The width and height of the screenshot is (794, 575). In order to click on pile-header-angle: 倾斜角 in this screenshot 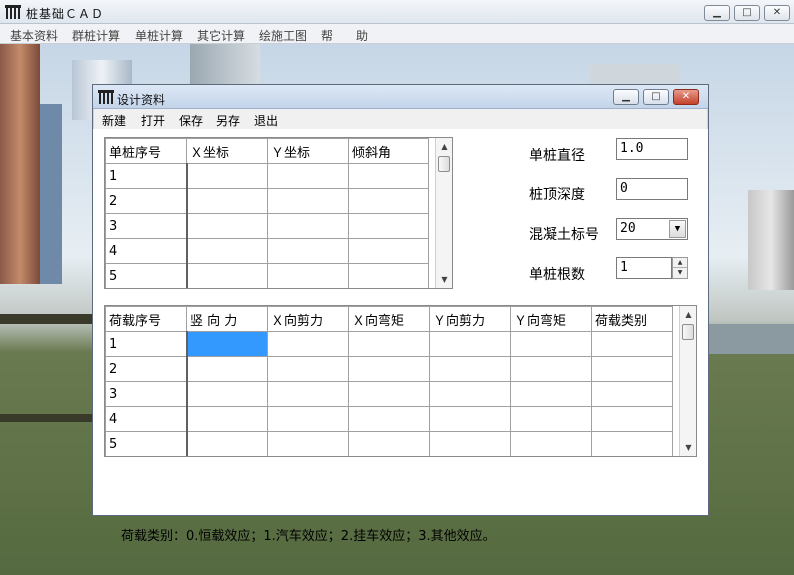, I will do `click(388, 151)`.